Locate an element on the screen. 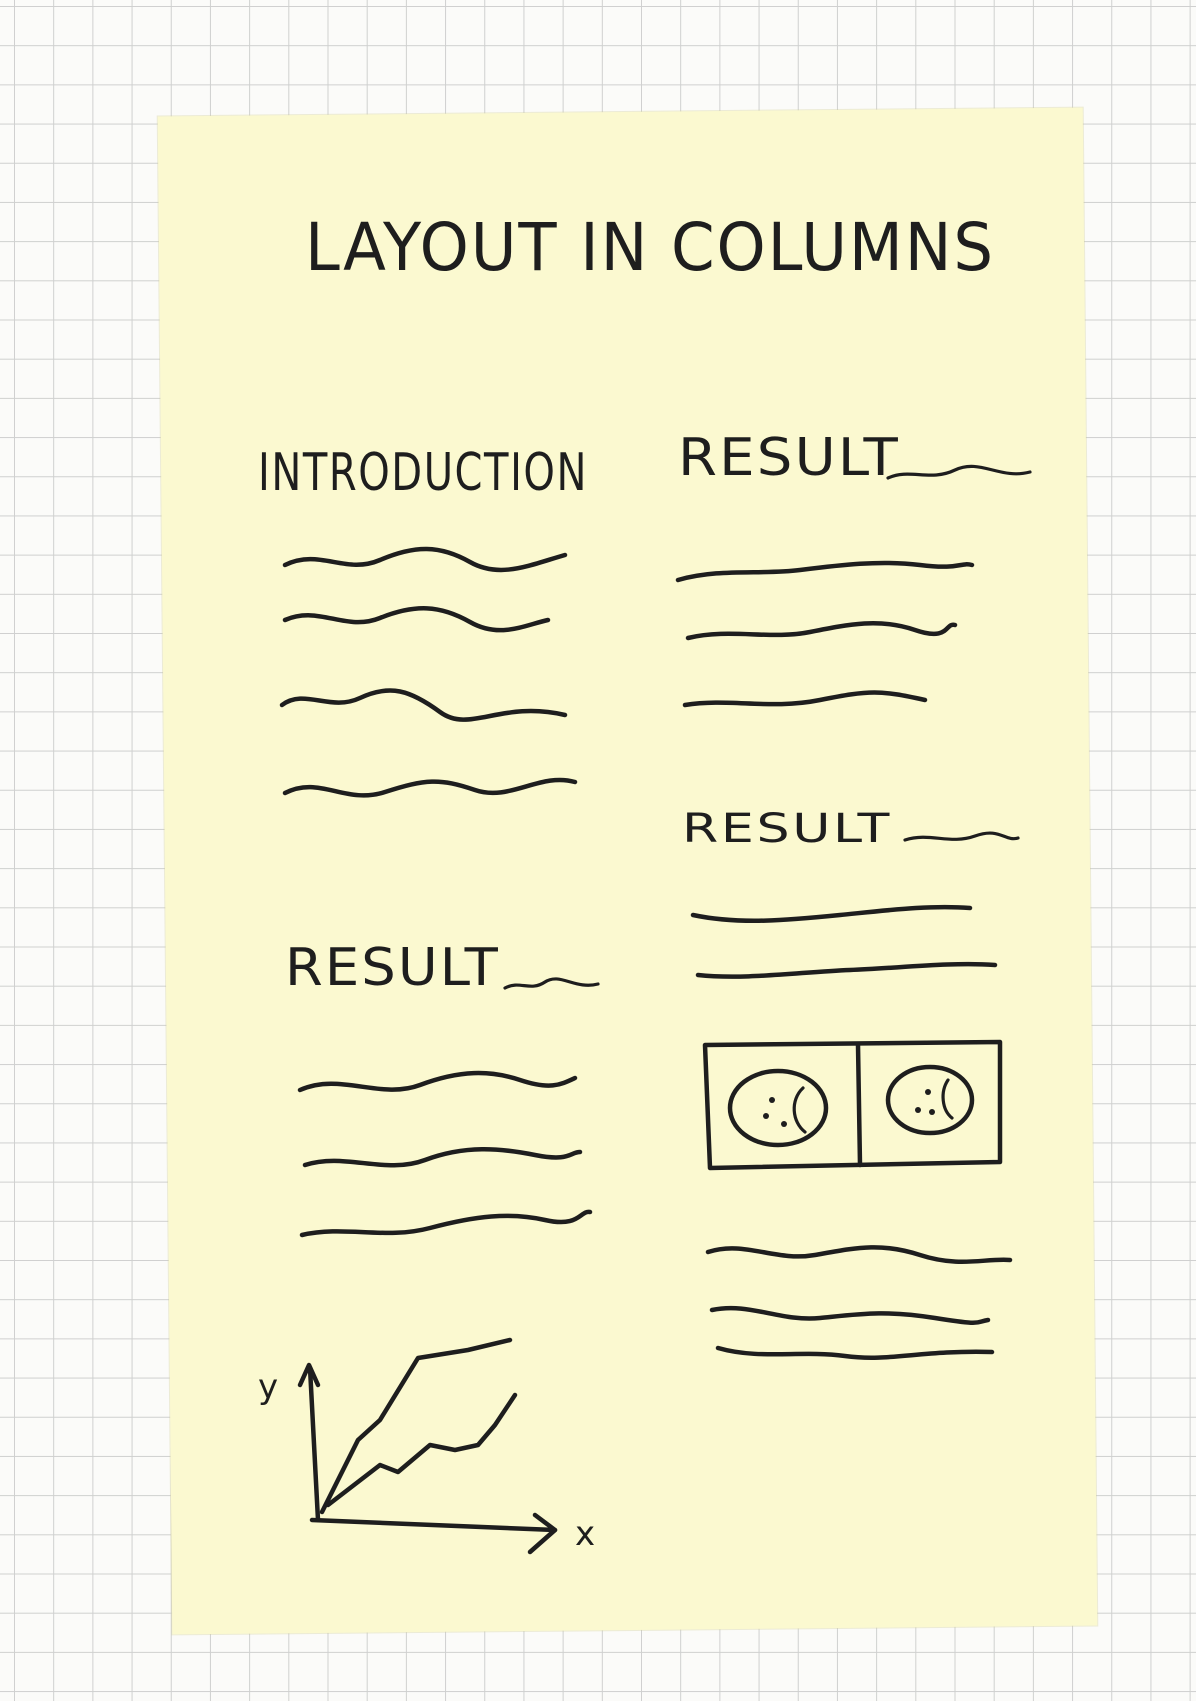 The image size is (1196, 1701). right-heading-result-1: RESULT is located at coordinates (789, 458).